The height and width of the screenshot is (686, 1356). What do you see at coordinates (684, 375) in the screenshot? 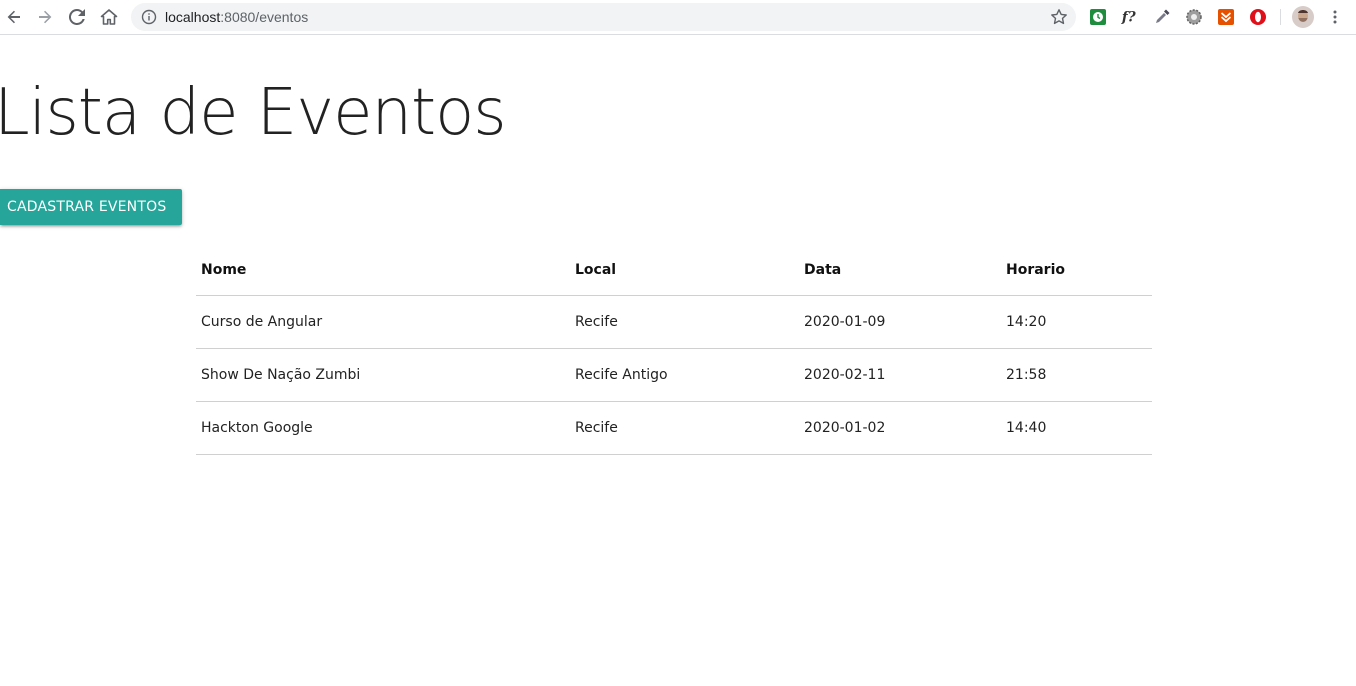
I see `cell-local: Recife Antigo` at bounding box center [684, 375].